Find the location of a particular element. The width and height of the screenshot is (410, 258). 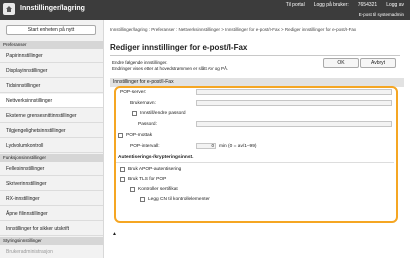

sidebar-item-open-file: Åpne filinnstillinger is located at coordinates (51, 214).